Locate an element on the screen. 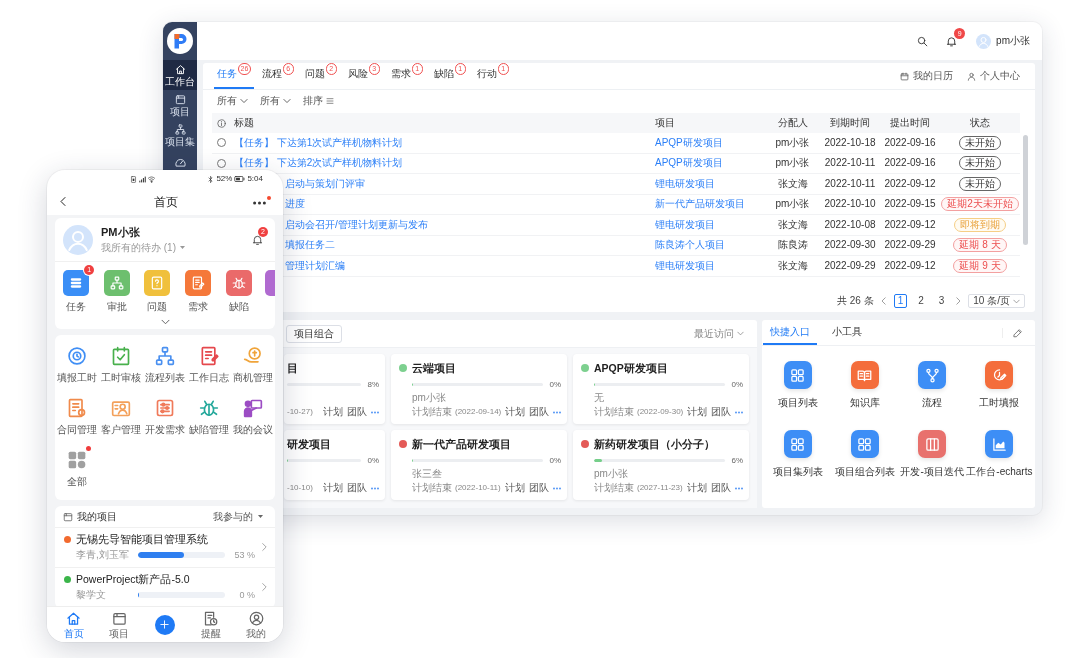 Image resolution: width=1080 pixels, height=658 pixels. module-button: 问题 is located at coordinates (157, 289).